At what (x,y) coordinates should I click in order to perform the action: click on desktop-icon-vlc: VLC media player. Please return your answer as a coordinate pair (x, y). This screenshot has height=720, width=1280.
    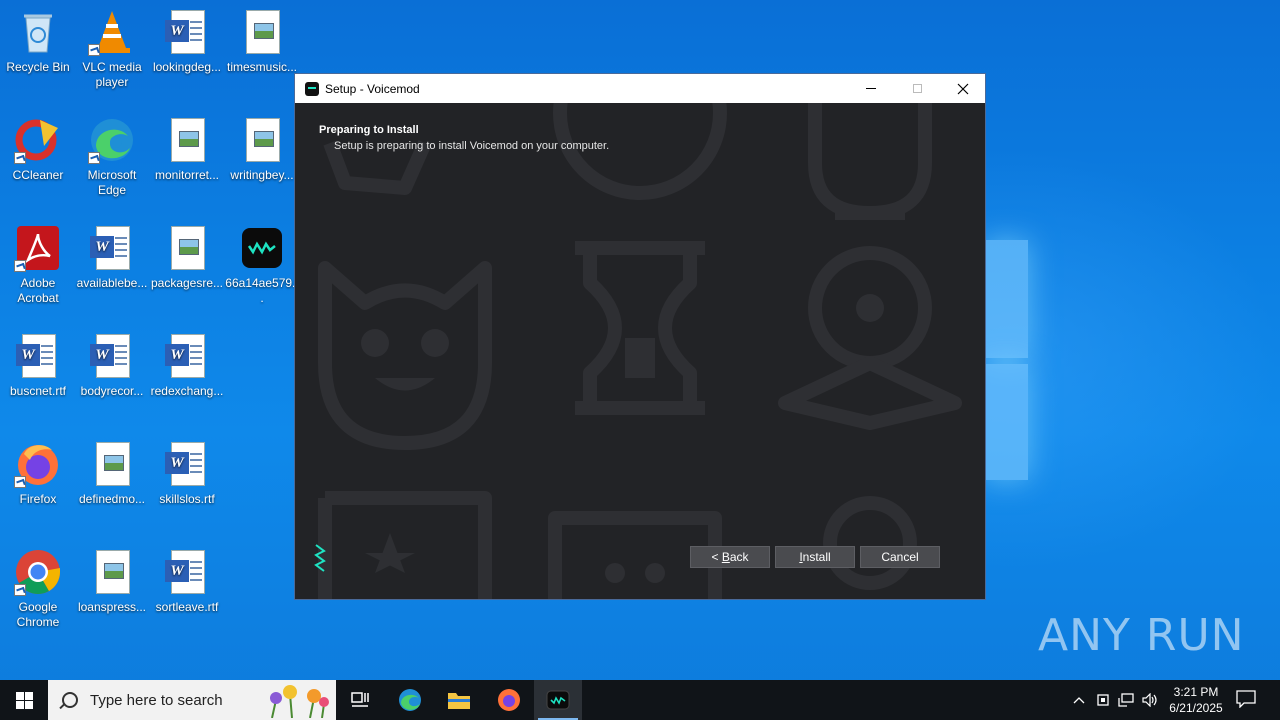
    Looking at the image, I should click on (112, 49).